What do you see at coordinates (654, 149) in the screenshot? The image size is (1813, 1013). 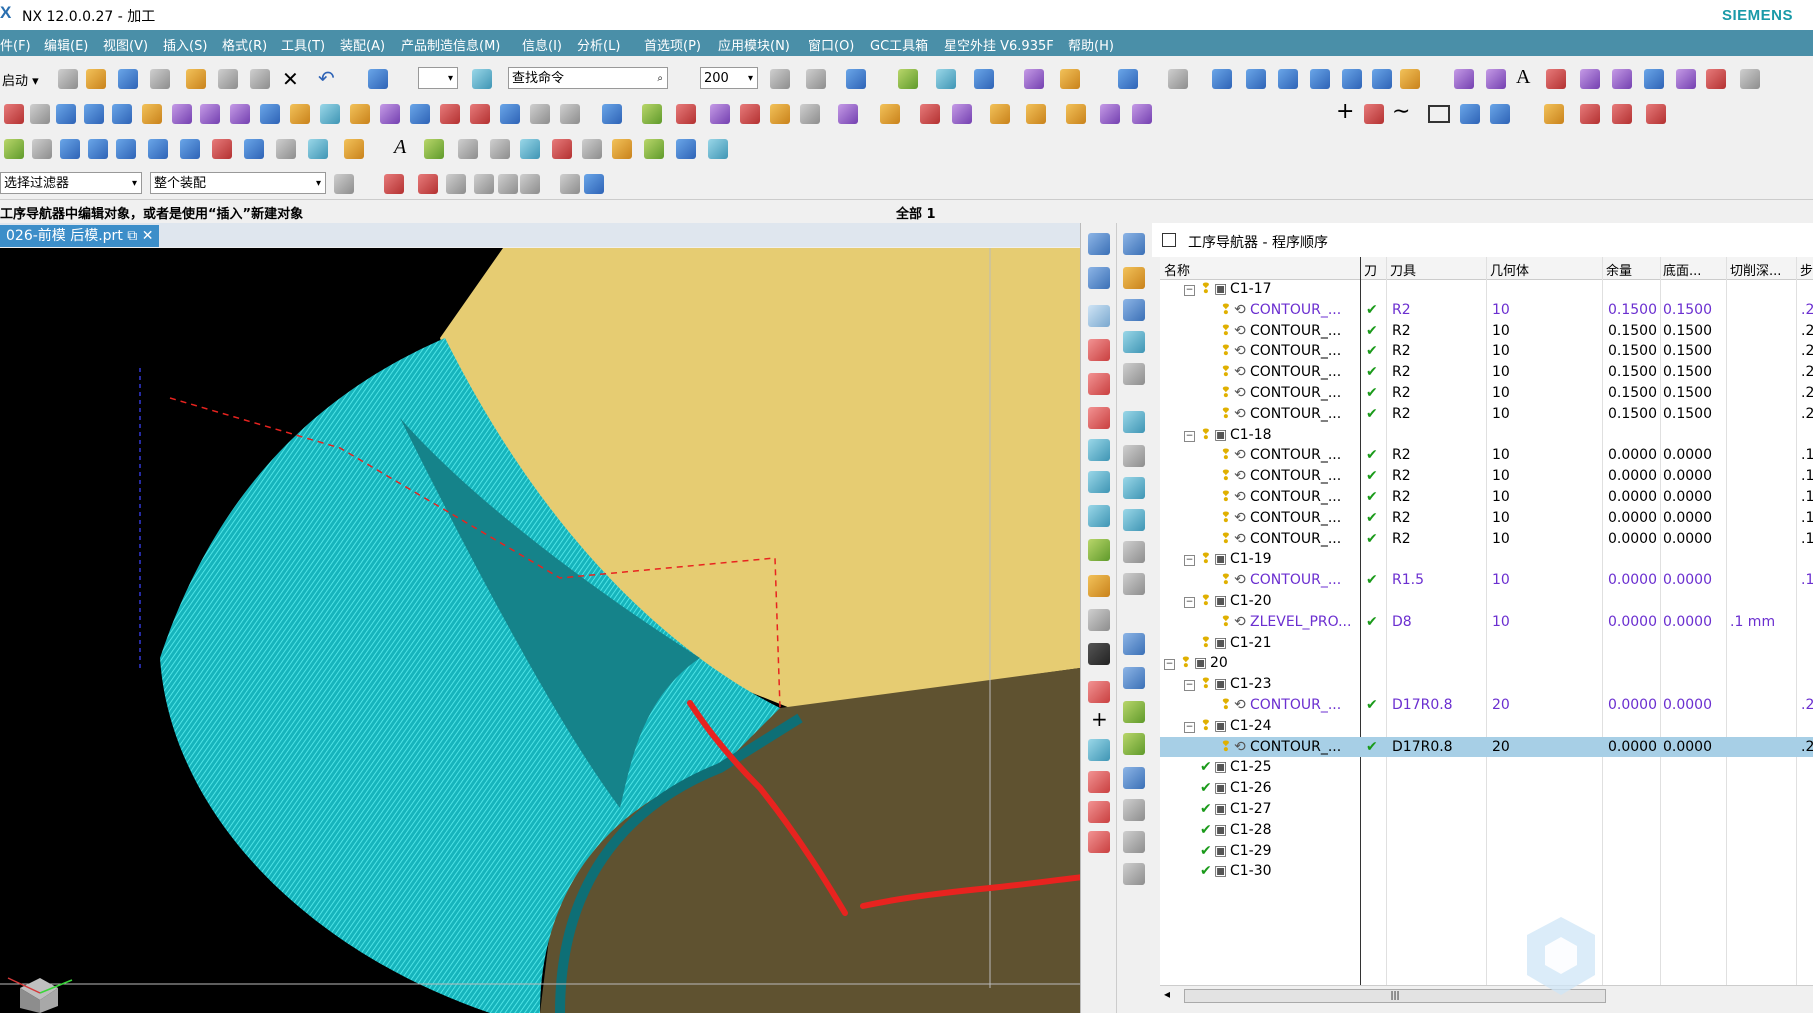 I see `machine-icon` at bounding box center [654, 149].